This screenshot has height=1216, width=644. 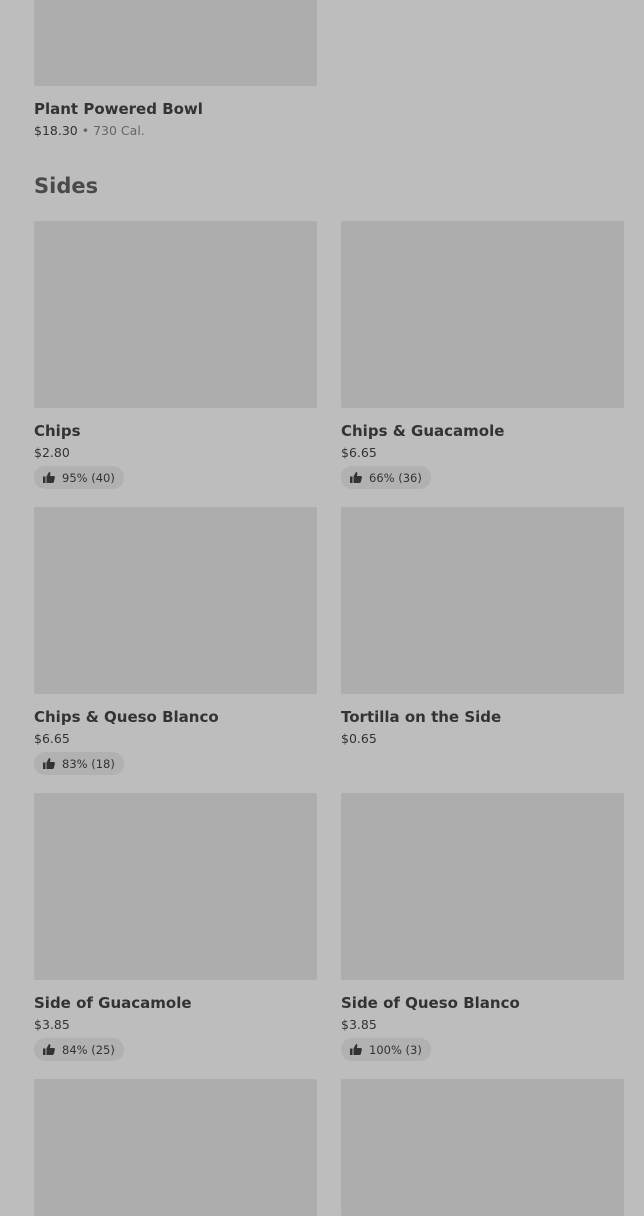 I want to click on section-title: Sides, so click(x=66, y=186).